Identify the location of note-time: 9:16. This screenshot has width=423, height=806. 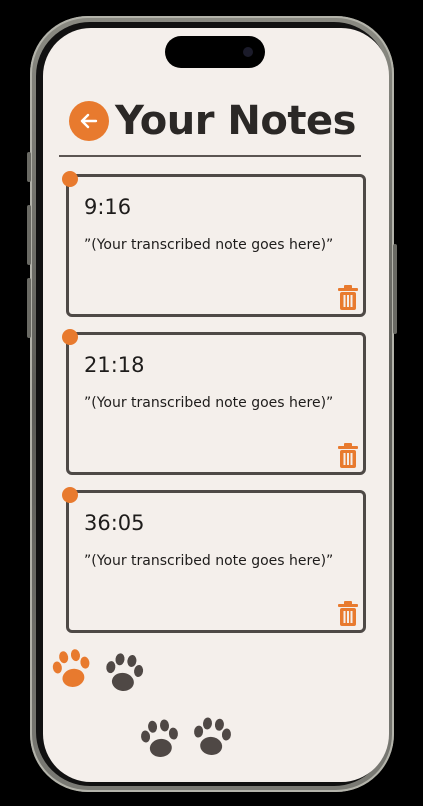
(108, 207).